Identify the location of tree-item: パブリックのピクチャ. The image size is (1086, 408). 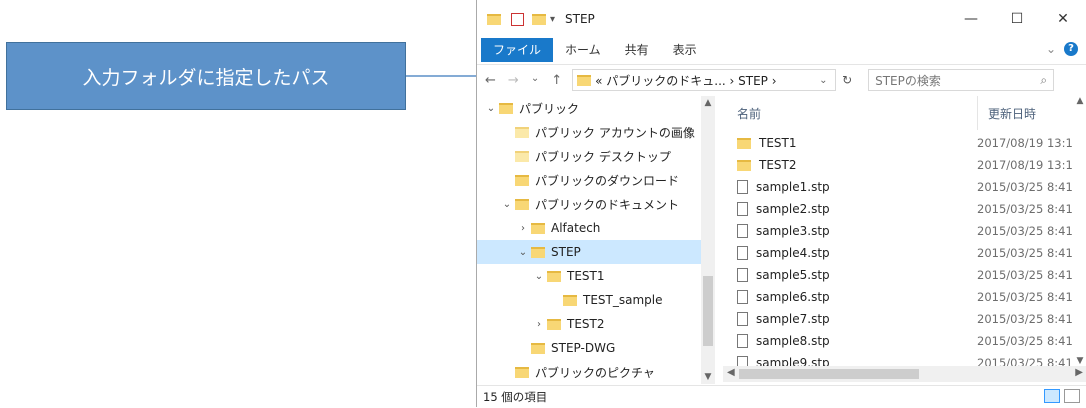
(596, 372).